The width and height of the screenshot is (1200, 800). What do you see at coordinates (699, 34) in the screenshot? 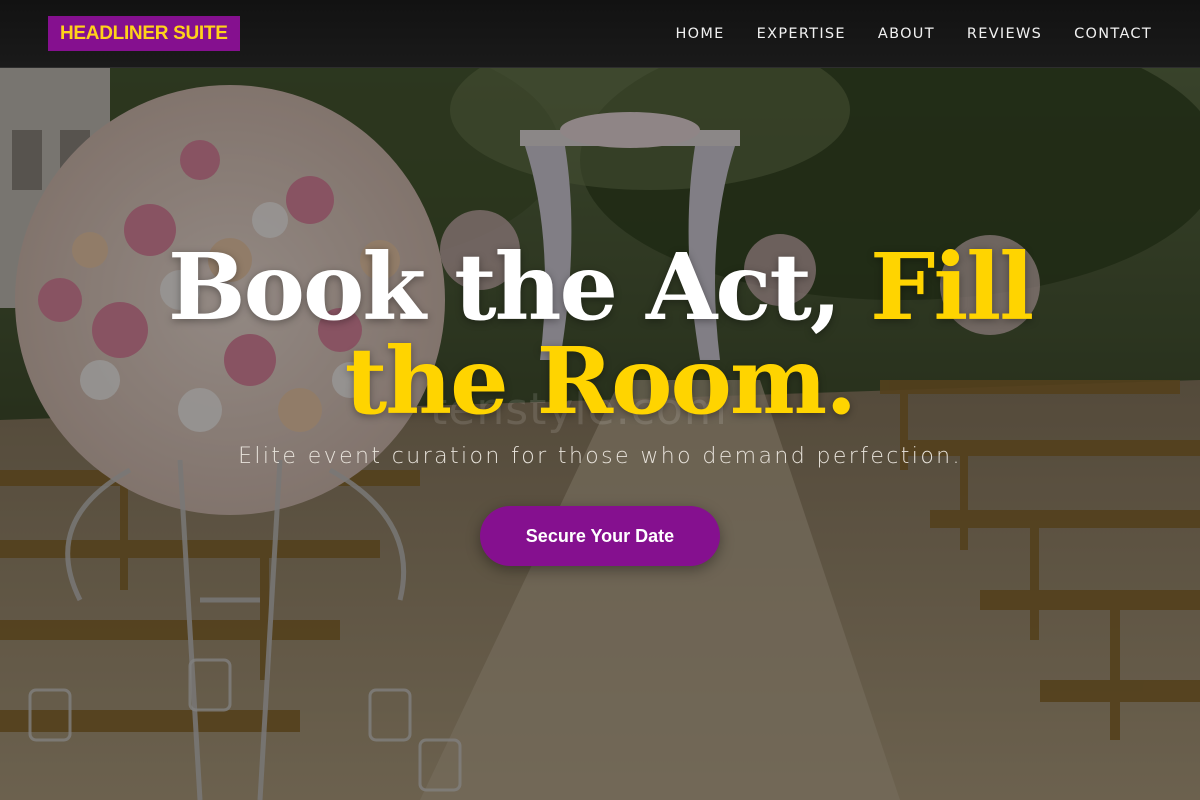
I see `nav-item-home: HOME` at bounding box center [699, 34].